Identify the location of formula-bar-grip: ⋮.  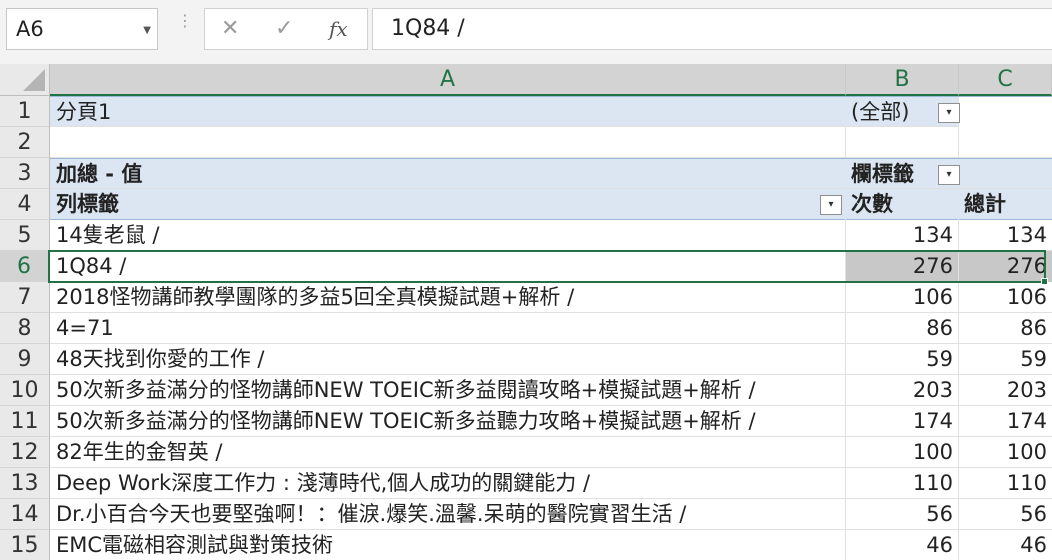
(185, 20).